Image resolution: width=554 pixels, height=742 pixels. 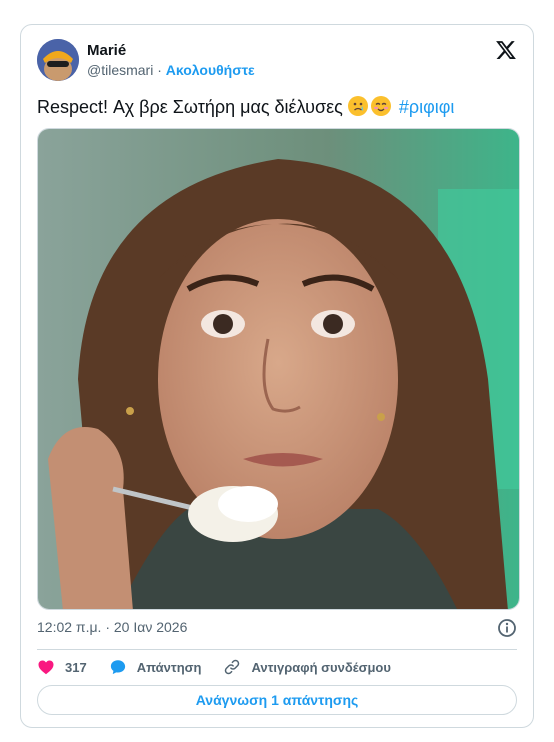 I want to click on info-icon, so click(x=507, y=628).